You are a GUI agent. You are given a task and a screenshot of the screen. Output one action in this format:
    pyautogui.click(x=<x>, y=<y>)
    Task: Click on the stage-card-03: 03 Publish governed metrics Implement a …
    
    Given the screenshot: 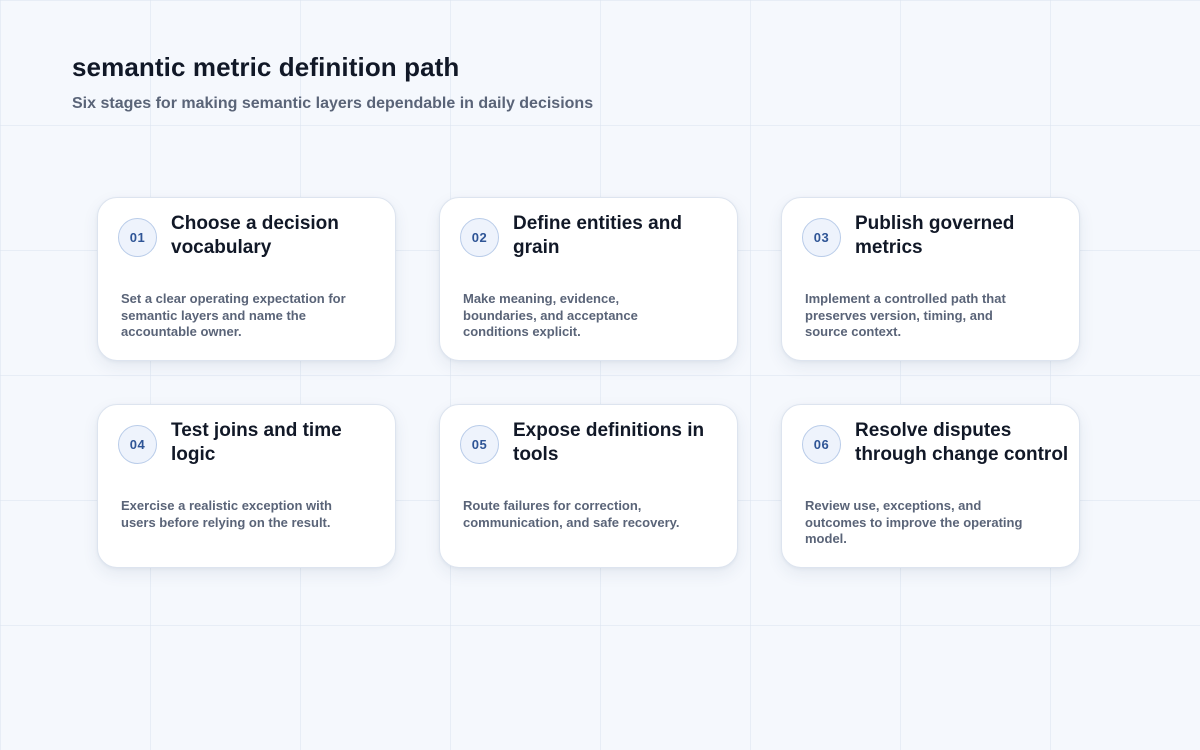 What is the action you would take?
    pyautogui.click(x=930, y=279)
    